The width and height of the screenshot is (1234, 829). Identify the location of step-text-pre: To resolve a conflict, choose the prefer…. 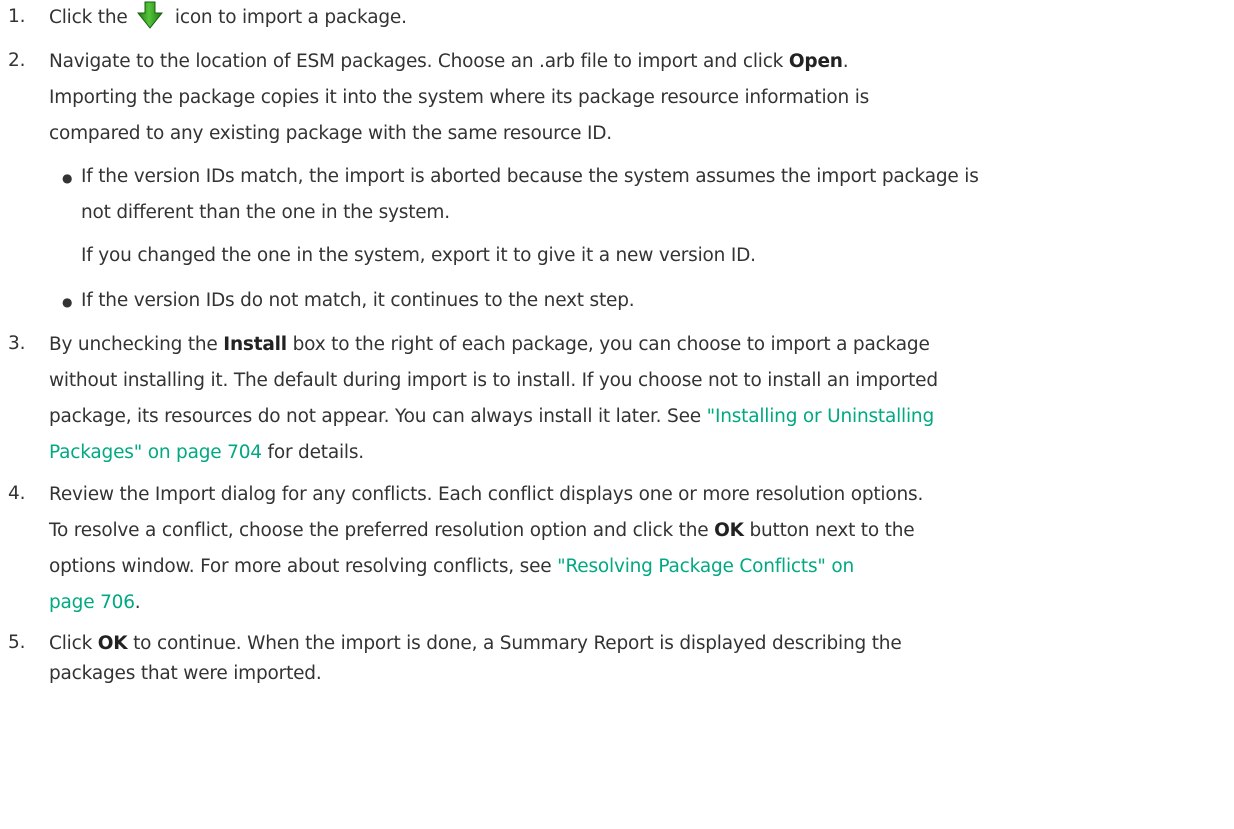
(382, 530).